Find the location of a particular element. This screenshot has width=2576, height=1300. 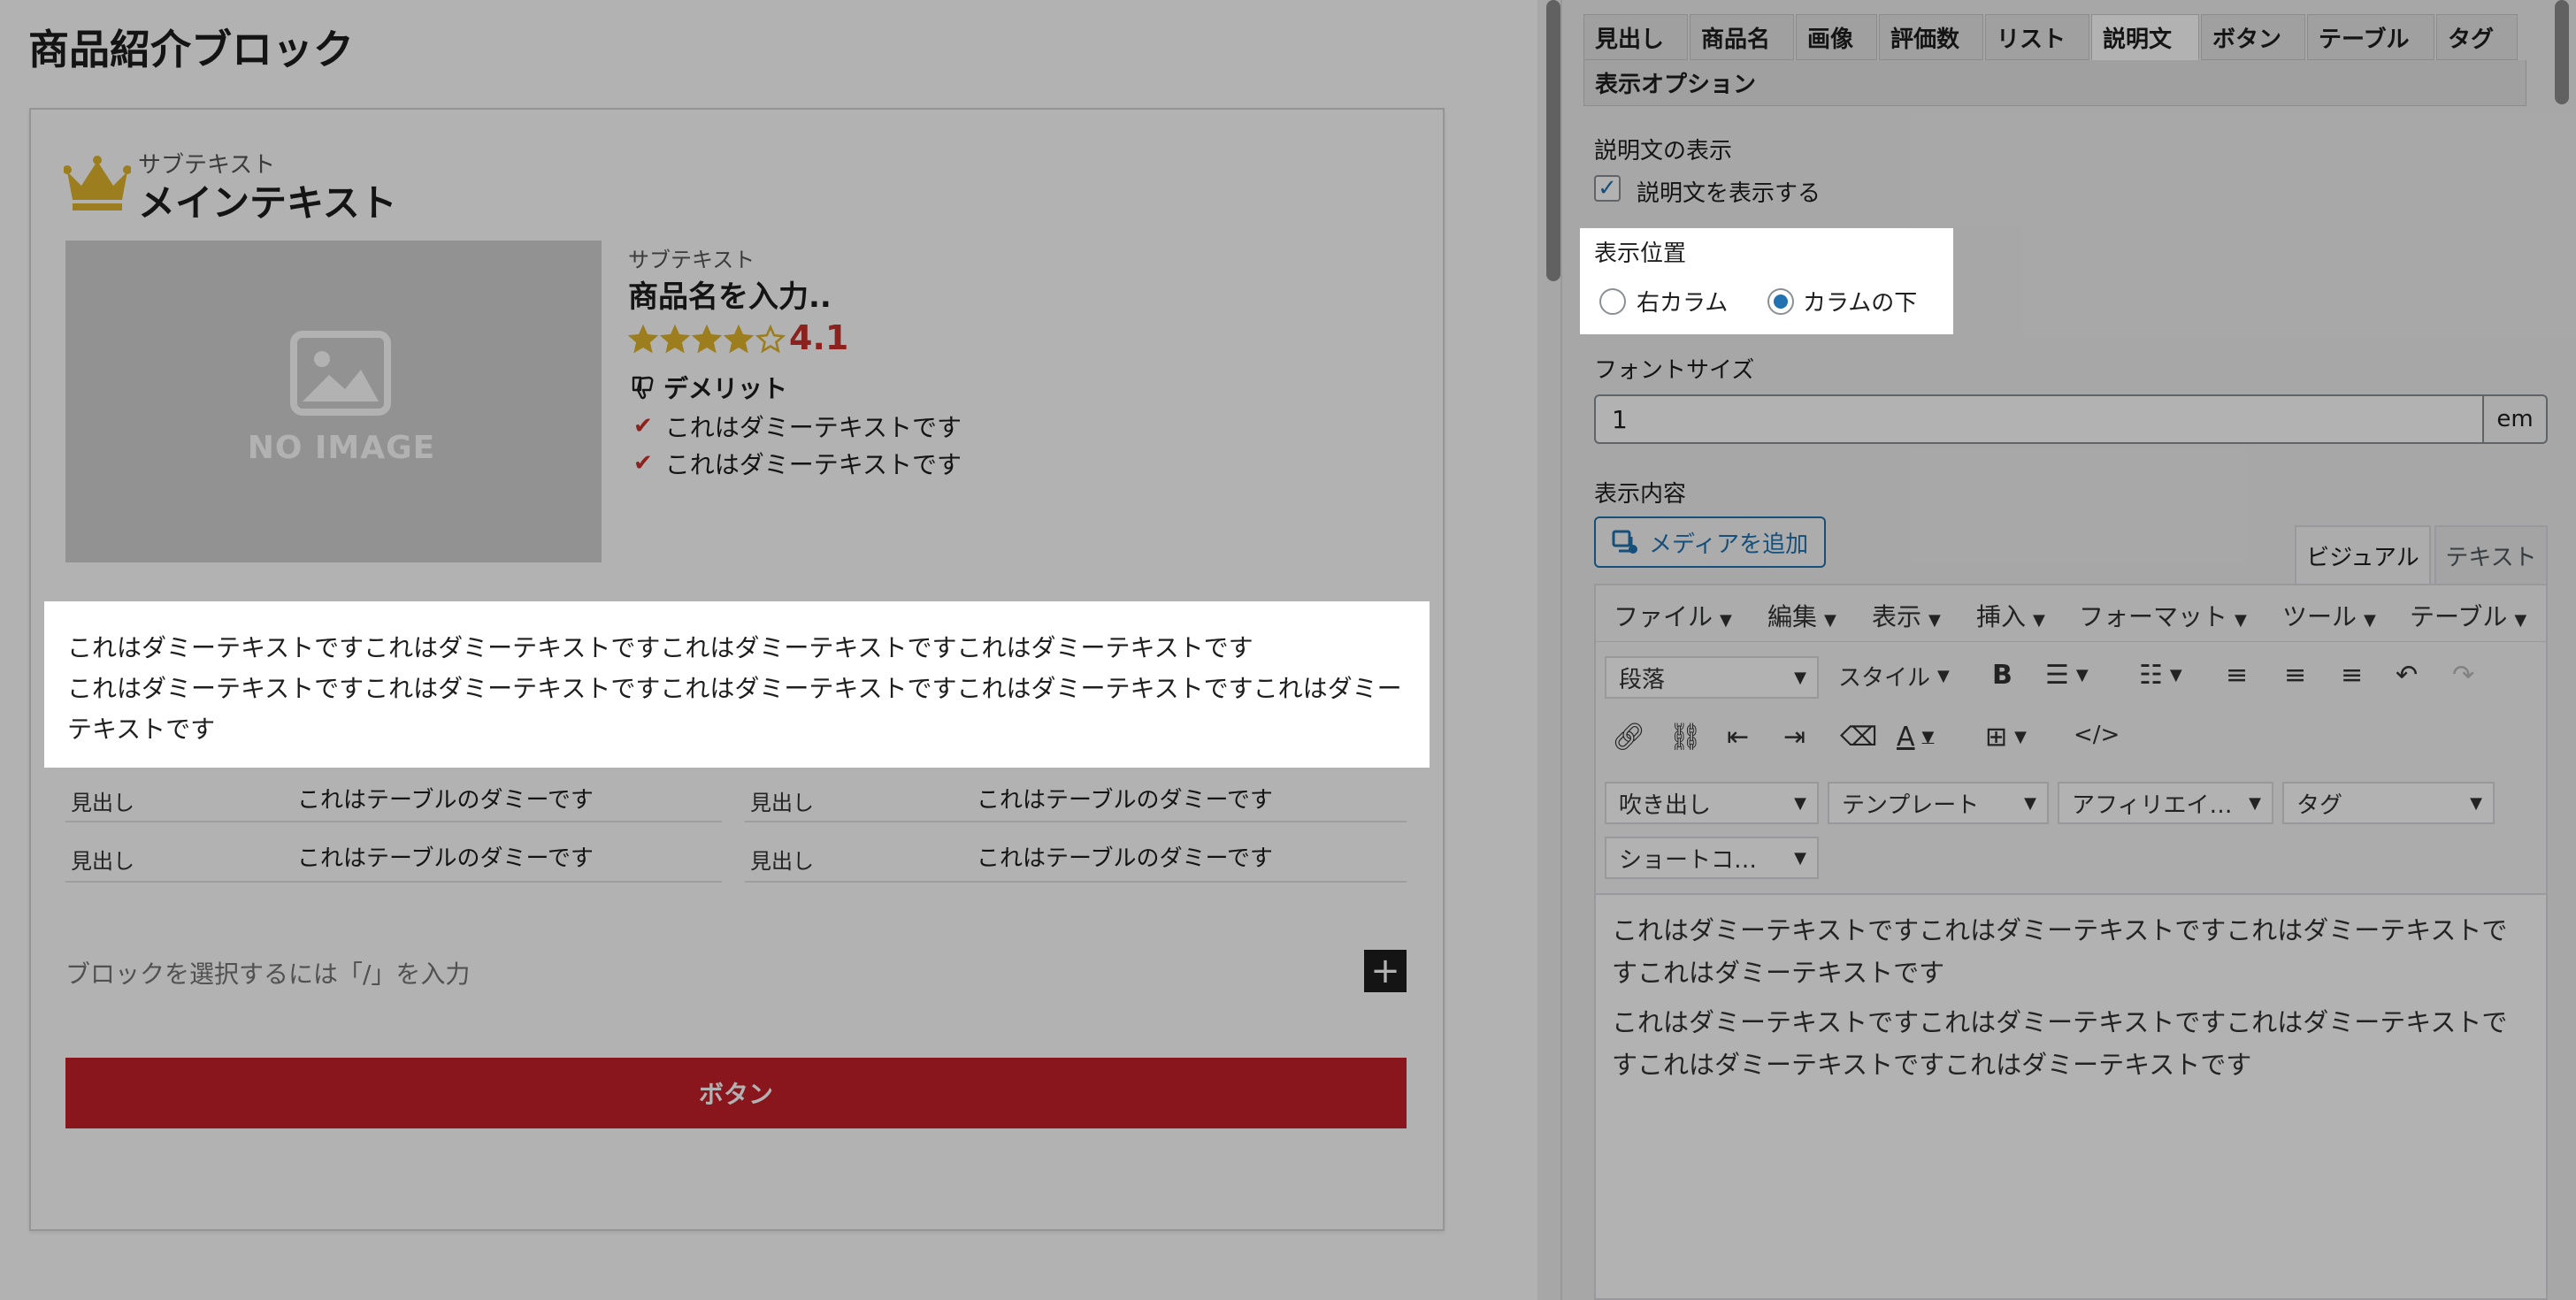

position-setting: 表示位置 右カラム カラムの下 is located at coordinates (1766, 281).